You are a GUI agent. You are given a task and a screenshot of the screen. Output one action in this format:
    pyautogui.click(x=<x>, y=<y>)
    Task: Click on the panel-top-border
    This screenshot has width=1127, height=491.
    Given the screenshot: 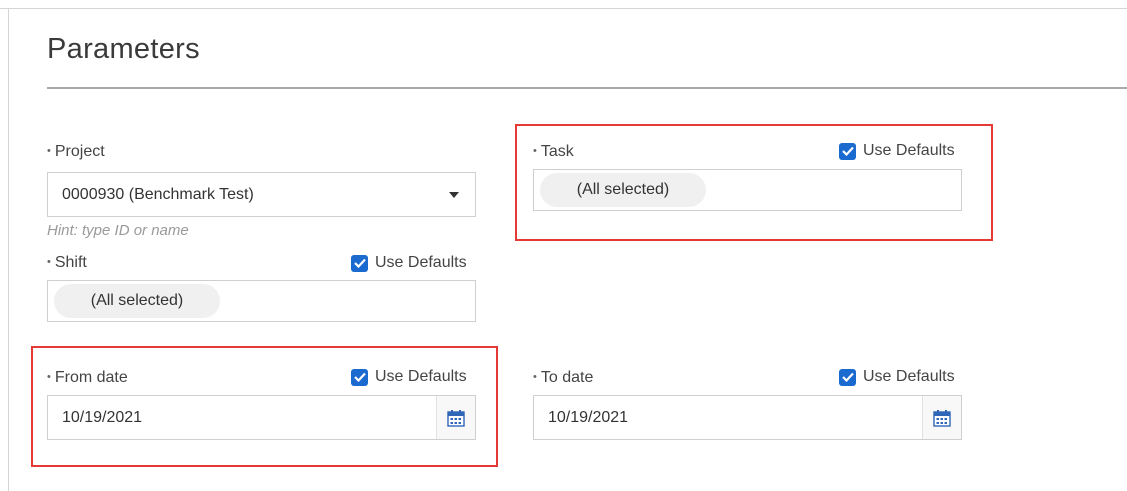 What is the action you would take?
    pyautogui.click(x=563, y=8)
    